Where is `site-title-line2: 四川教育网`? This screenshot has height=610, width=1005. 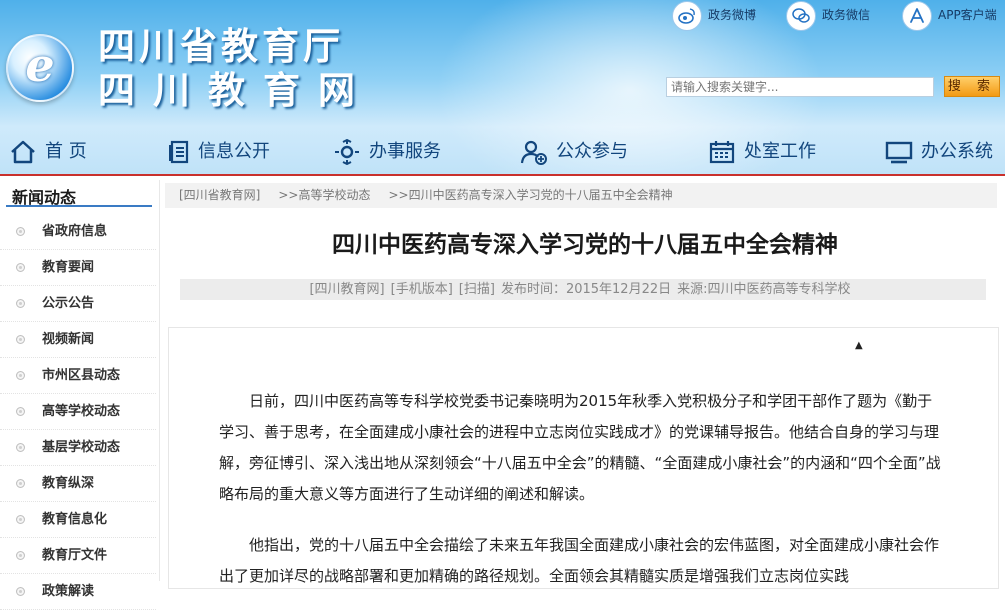
site-title-line2: 四川教育网 is located at coordinates (235, 90).